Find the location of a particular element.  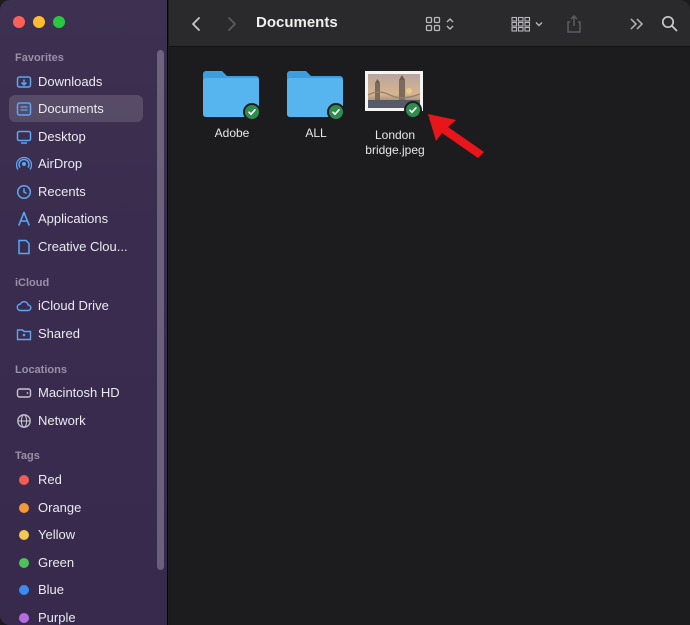

sidebar-tag-red: Red is located at coordinates (76, 479).